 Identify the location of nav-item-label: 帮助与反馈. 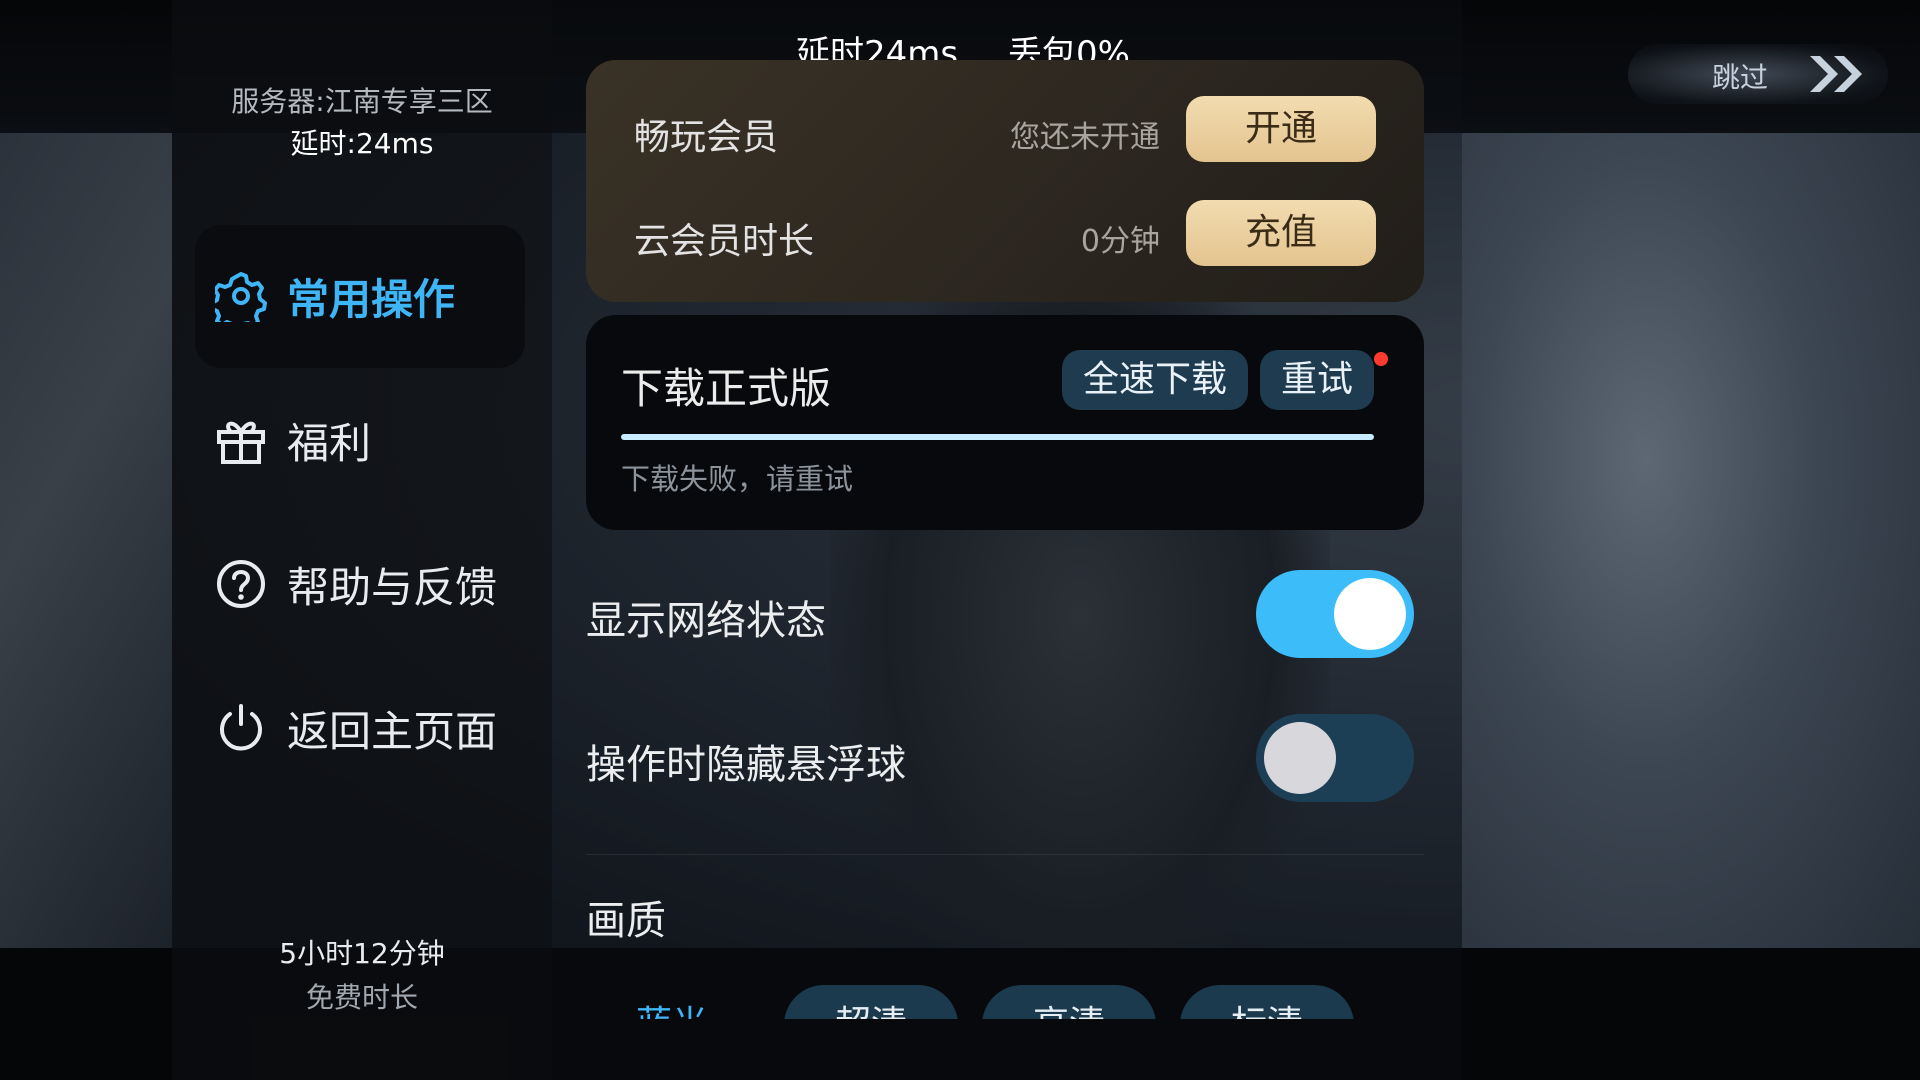
(392, 587).